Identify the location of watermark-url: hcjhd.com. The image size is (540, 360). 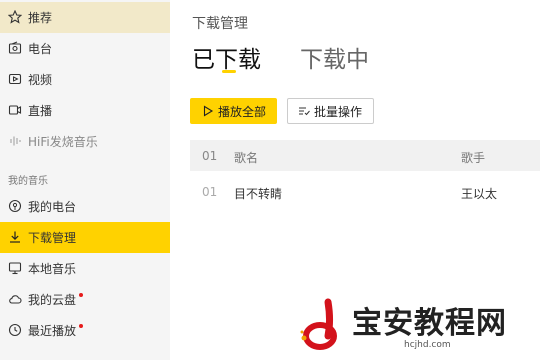
(427, 345).